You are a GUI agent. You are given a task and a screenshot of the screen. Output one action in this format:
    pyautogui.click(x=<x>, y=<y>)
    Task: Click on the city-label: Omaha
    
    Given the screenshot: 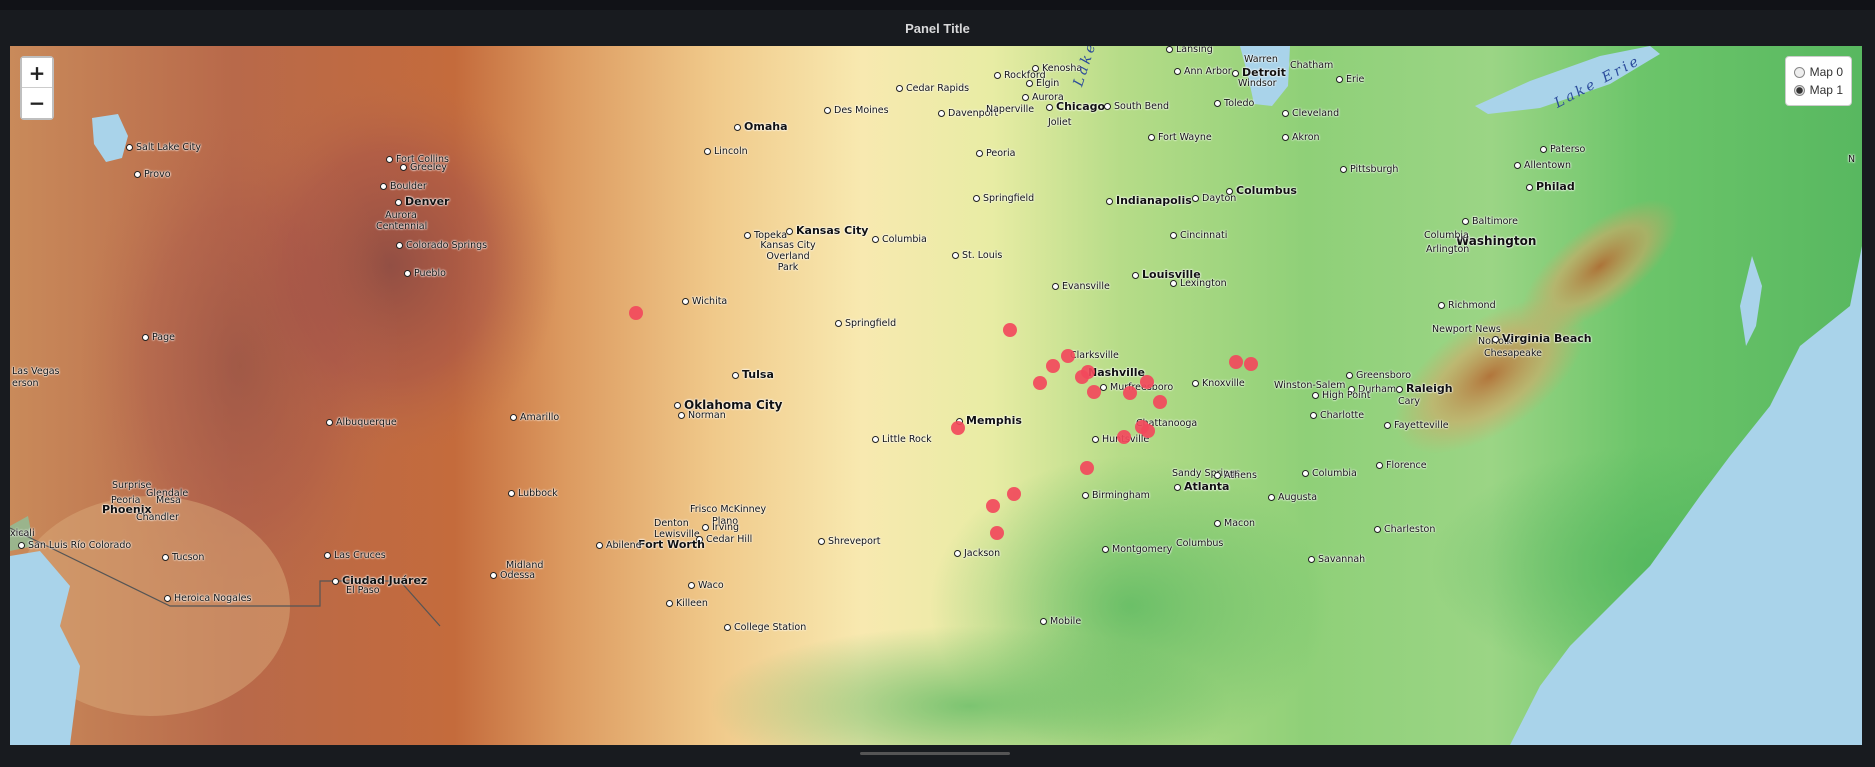 What is the action you would take?
    pyautogui.click(x=761, y=126)
    